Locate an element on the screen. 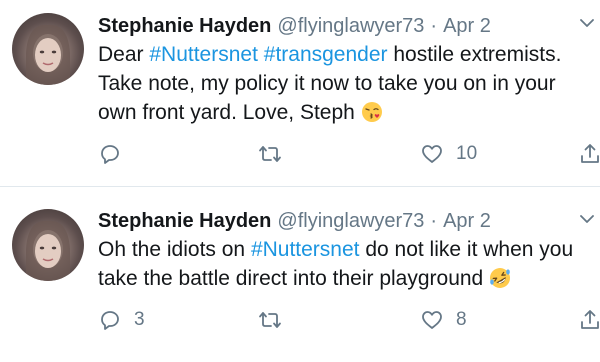  reply-button is located at coordinates (116, 154).